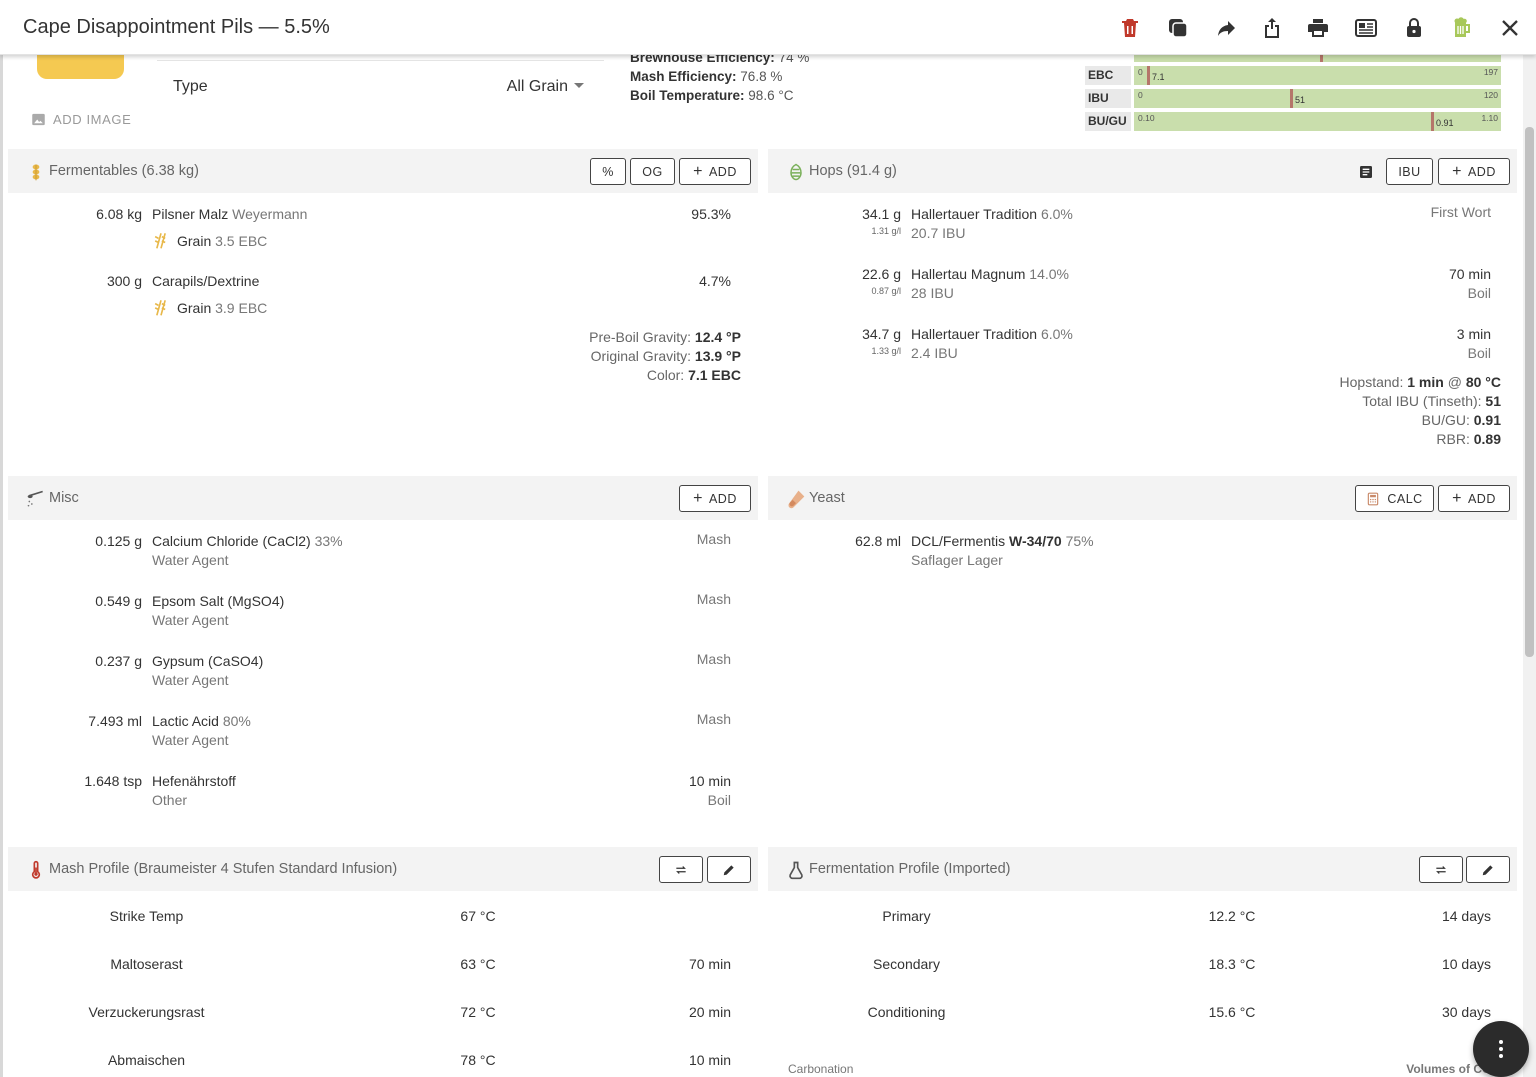 The image size is (1536, 1077). What do you see at coordinates (1318, 28) in the screenshot?
I see `print-icon` at bounding box center [1318, 28].